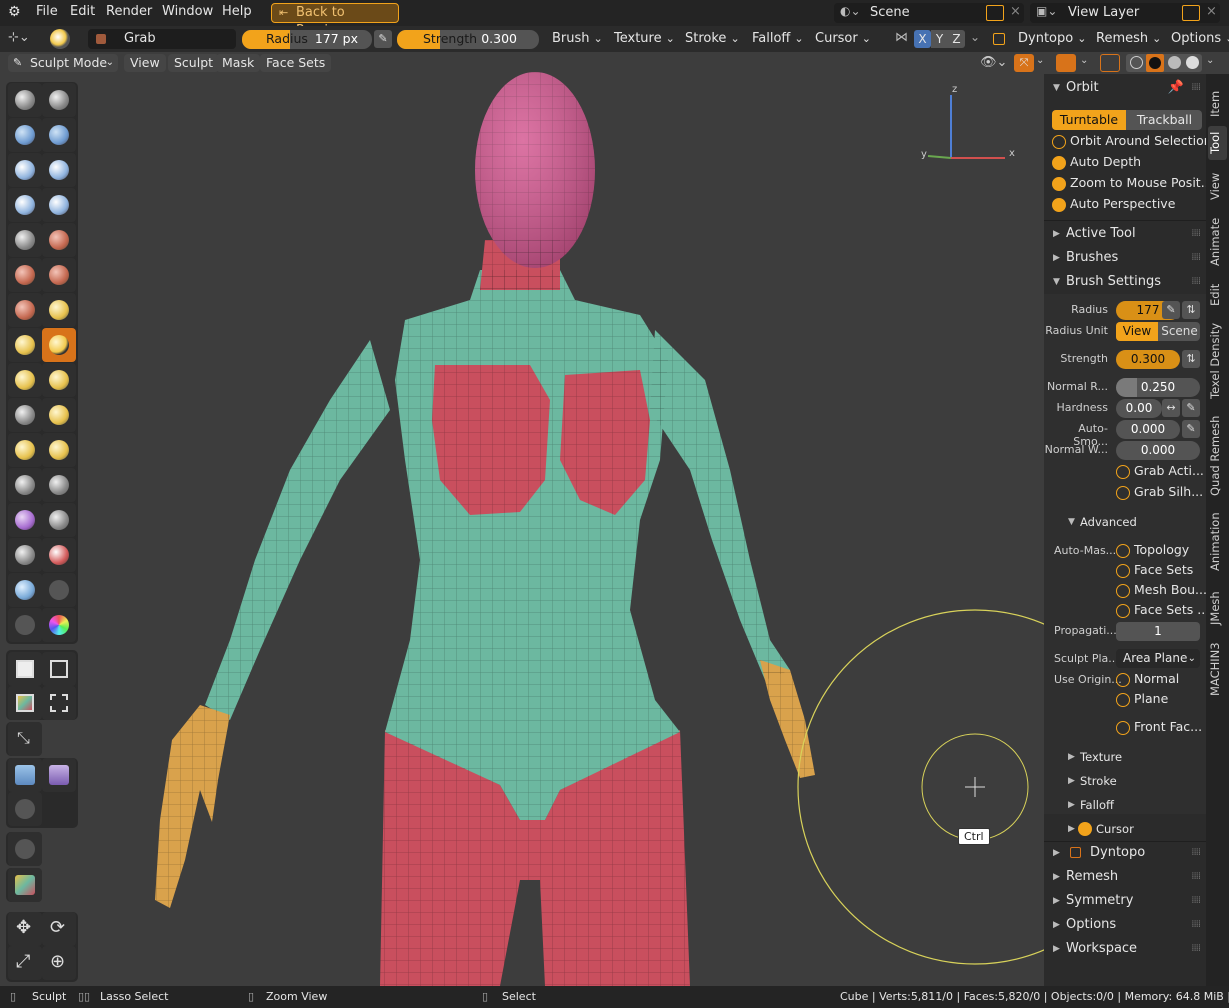 The width and height of the screenshot is (1229, 1008). I want to click on pin-icon: 📌, so click(1176, 88).